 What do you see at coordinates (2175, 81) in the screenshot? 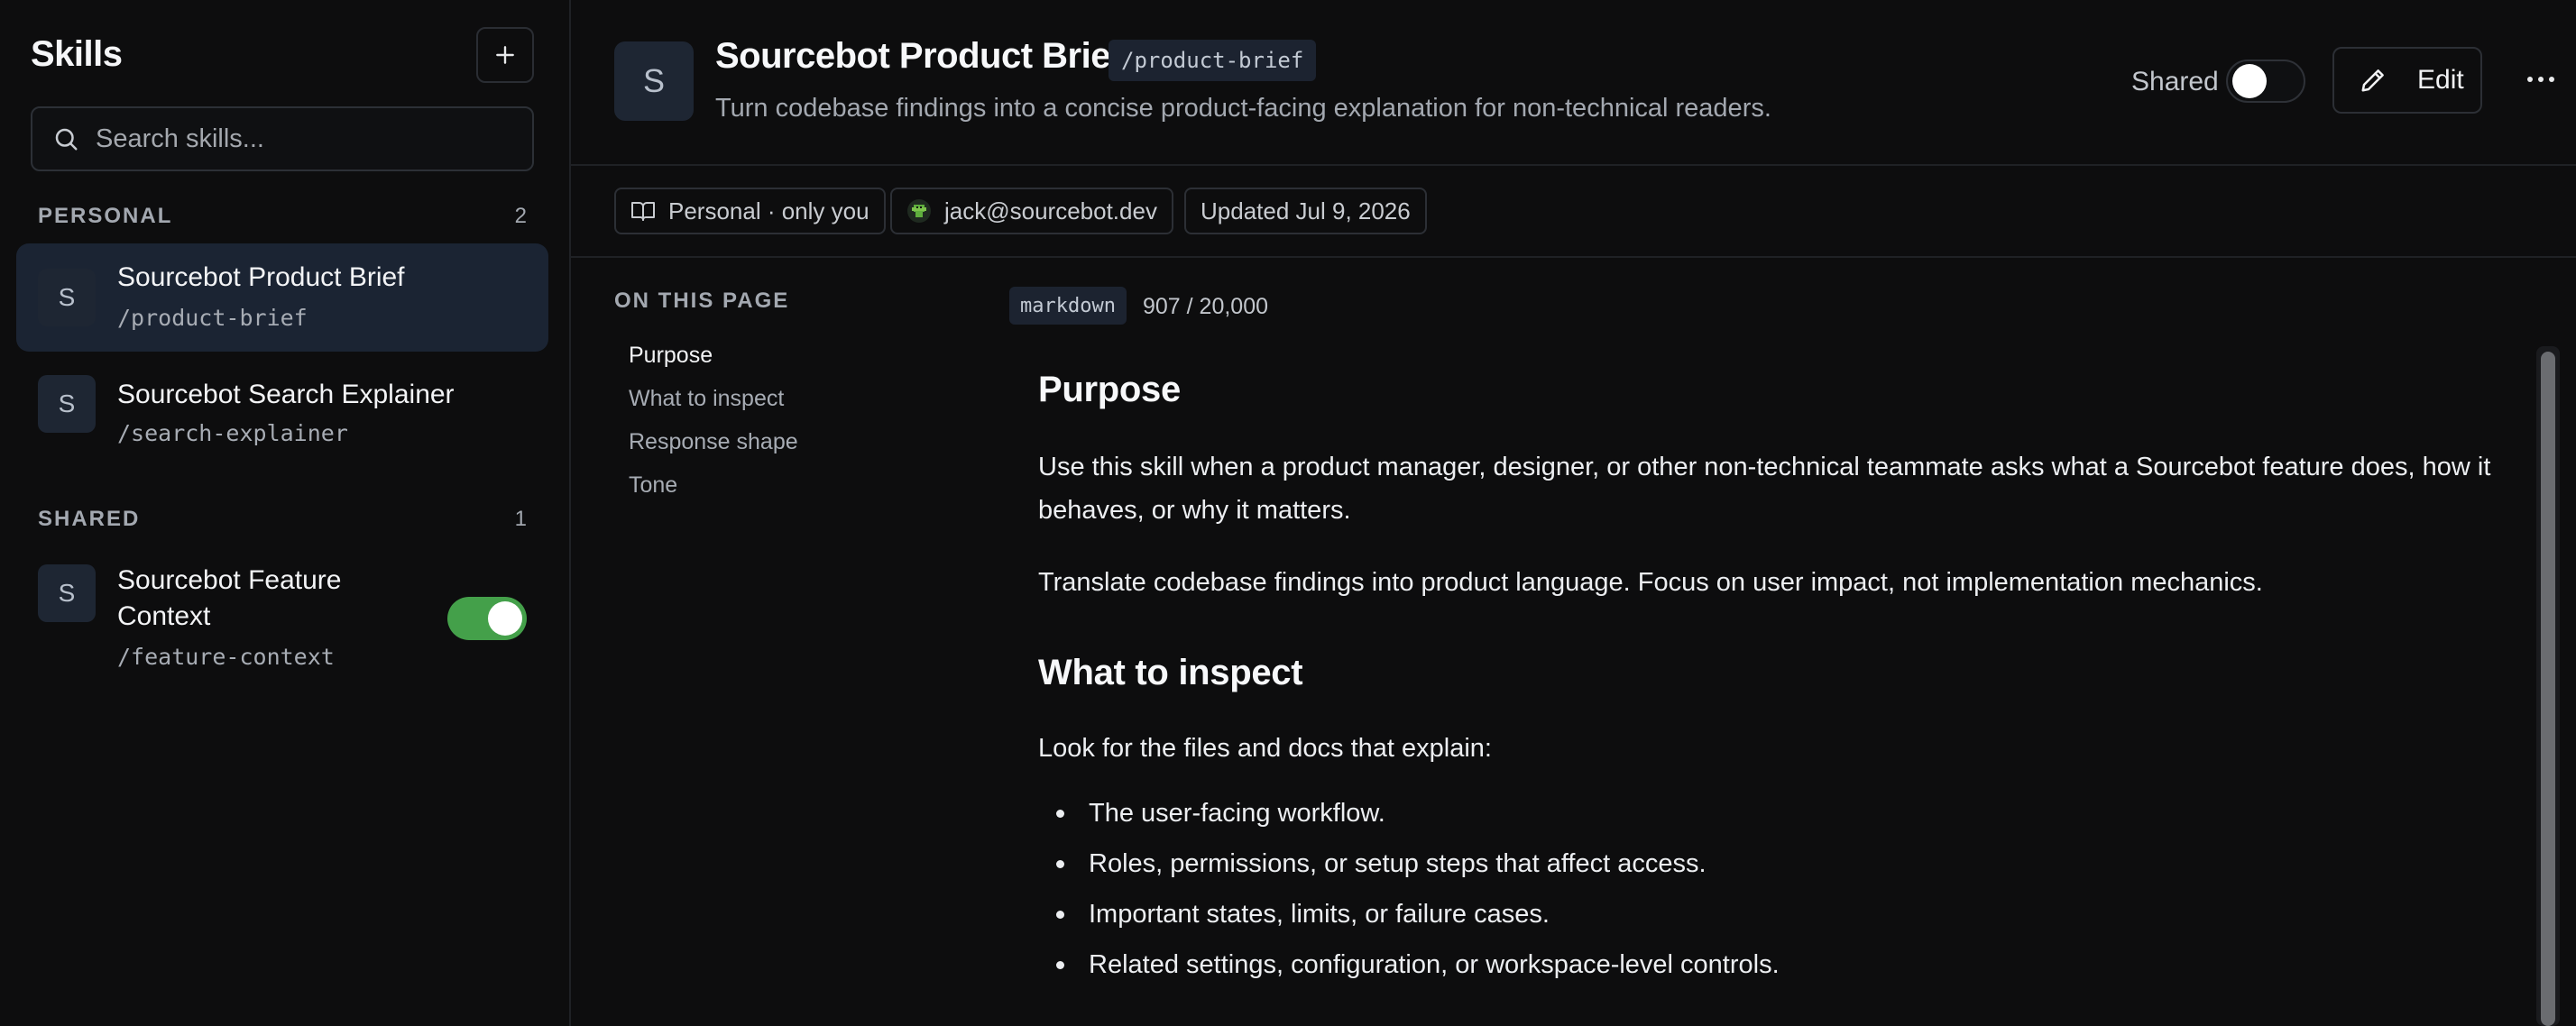
I see `shared-label: Shared` at bounding box center [2175, 81].